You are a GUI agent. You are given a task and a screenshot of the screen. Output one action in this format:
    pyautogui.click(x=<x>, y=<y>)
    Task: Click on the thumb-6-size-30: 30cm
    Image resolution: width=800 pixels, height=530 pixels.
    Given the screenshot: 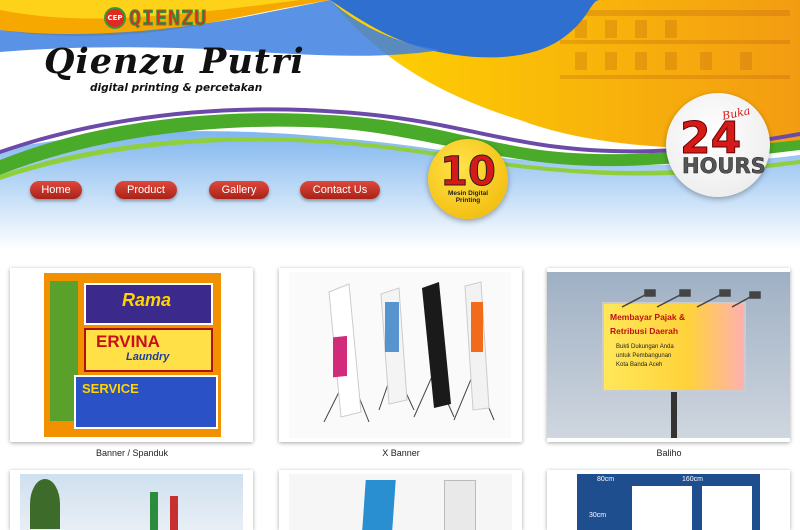 What is the action you would take?
    pyautogui.click(x=598, y=515)
    